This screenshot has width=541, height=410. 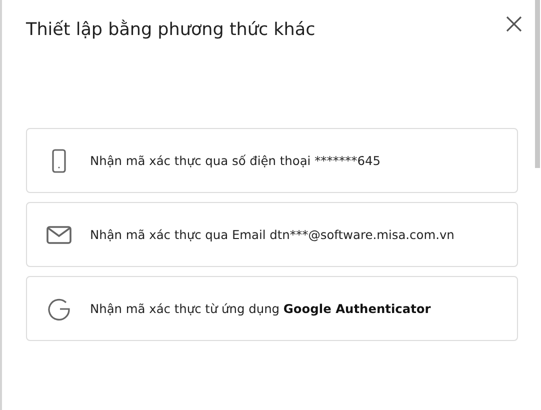 I want to click on method-option: Nhận mã xác thực qua Email dtn***@software.misa.com.vn, so click(x=272, y=234).